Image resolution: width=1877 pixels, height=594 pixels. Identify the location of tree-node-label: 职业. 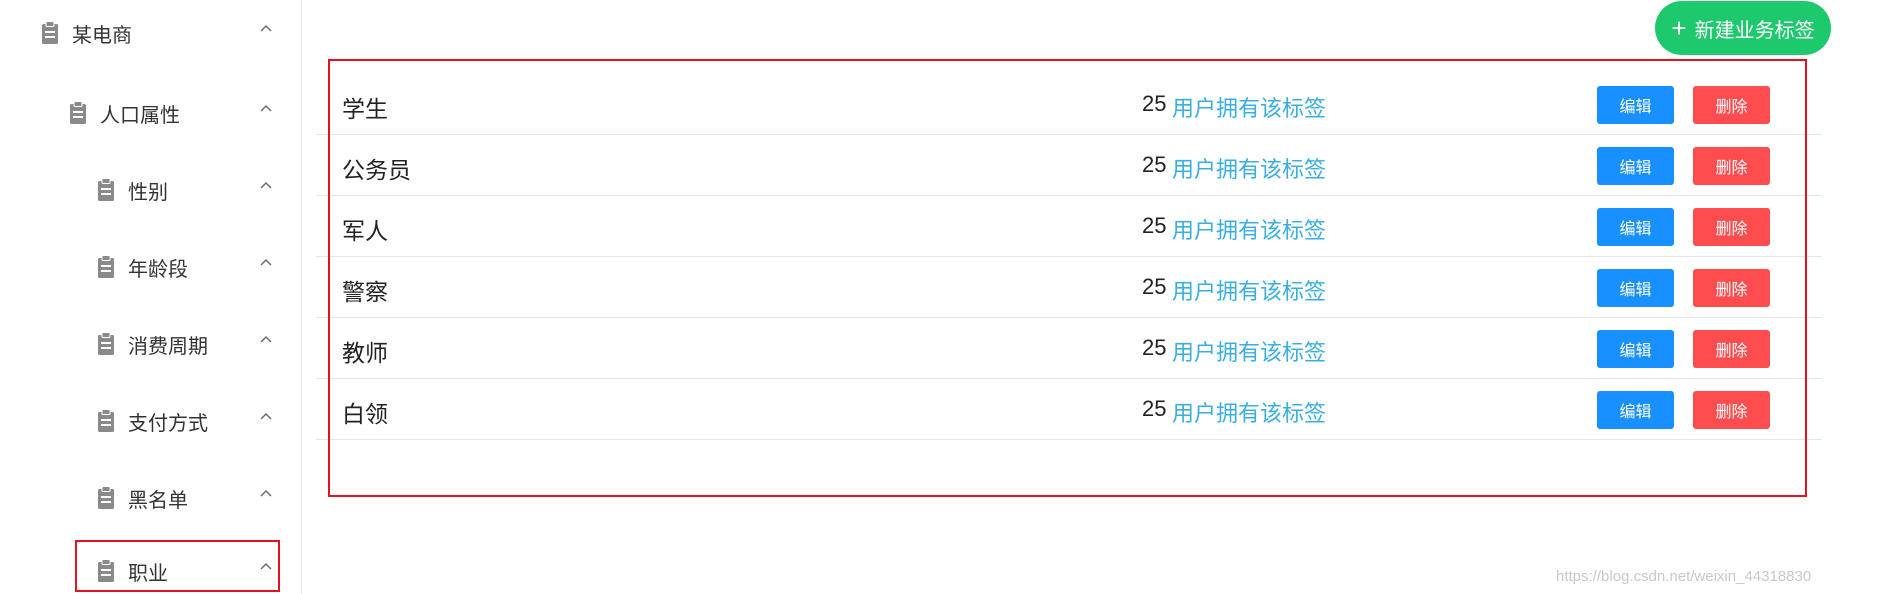
(148, 573).